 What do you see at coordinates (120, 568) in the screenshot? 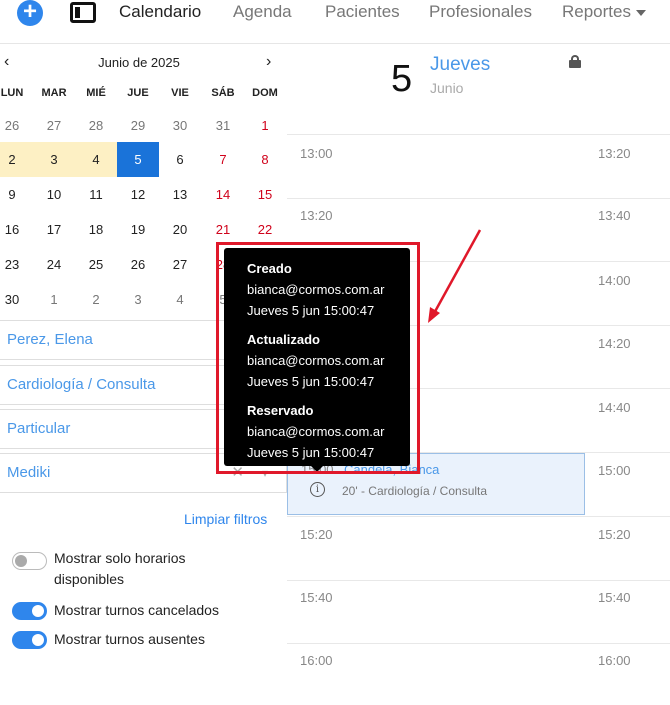
I see `toggle-label: Mostrar solo horarios disponibles` at bounding box center [120, 568].